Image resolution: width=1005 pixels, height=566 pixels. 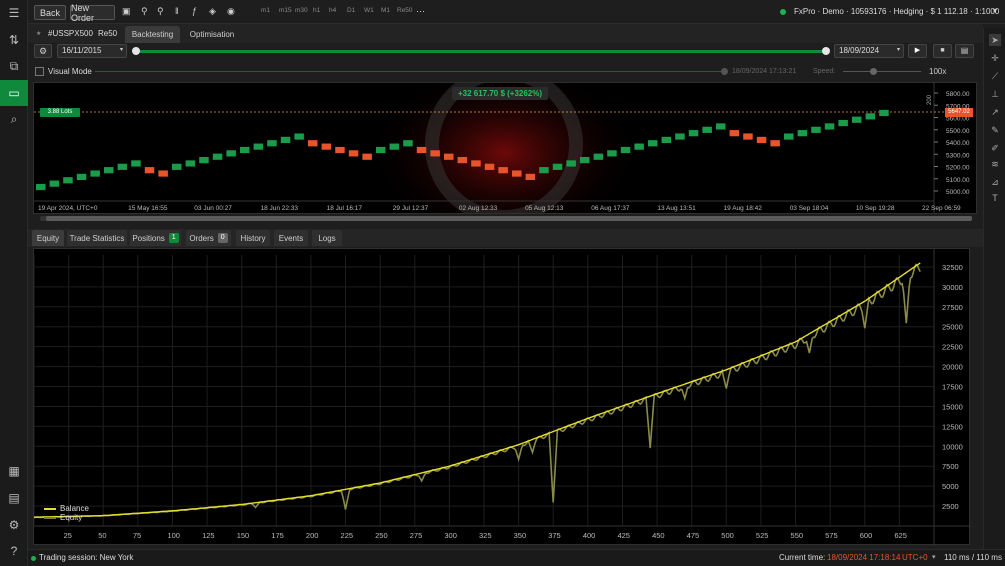 What do you see at coordinates (43, 51) in the screenshot?
I see `gear-icon: ⚙` at bounding box center [43, 51].